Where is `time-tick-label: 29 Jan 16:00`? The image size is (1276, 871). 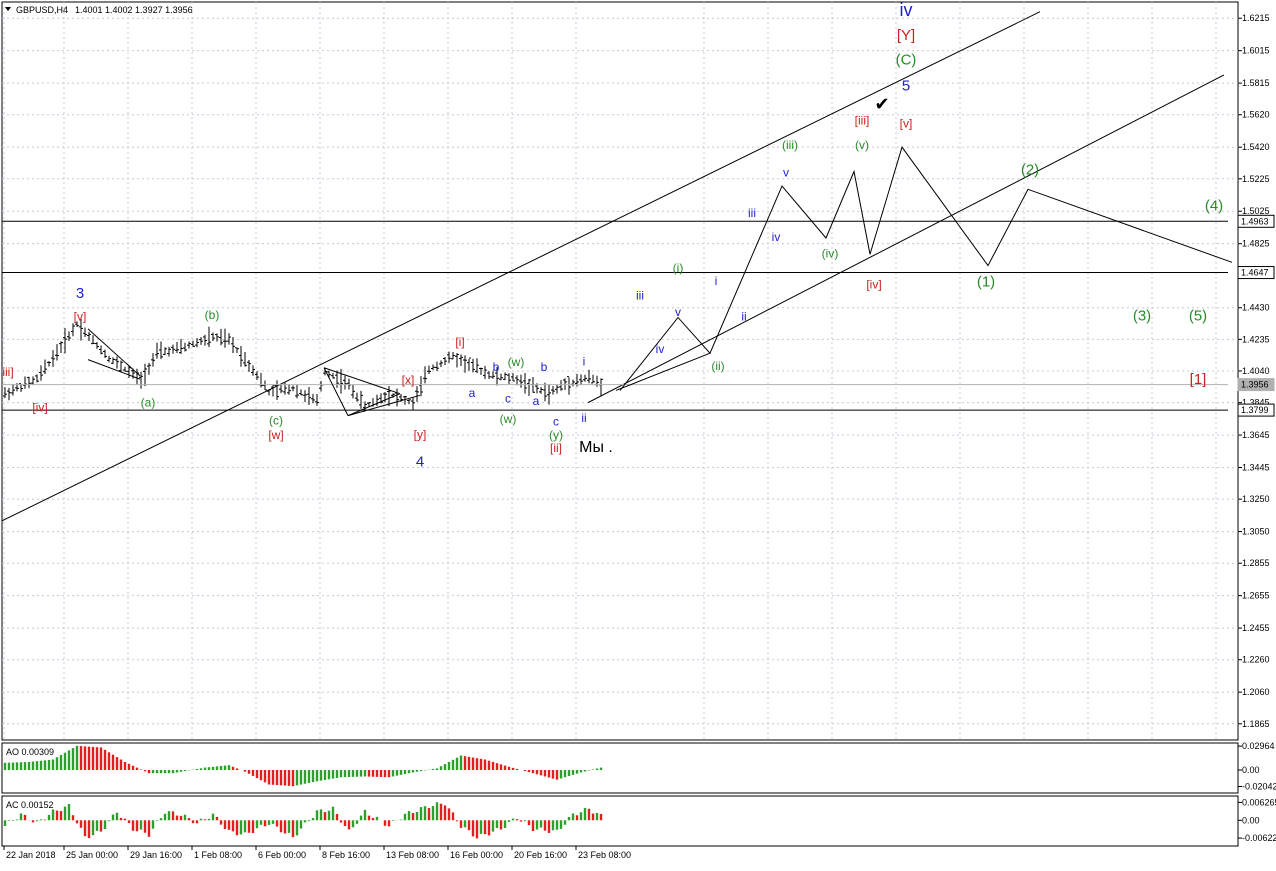 time-tick-label: 29 Jan 16:00 is located at coordinates (156, 855).